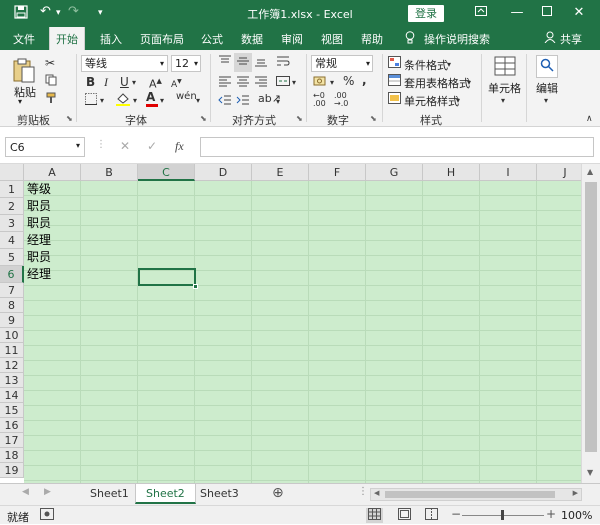 This screenshot has height=525, width=600. What do you see at coordinates (47, 492) in the screenshot?
I see `scroll-sheets-right-icon: ▶` at bounding box center [47, 492].